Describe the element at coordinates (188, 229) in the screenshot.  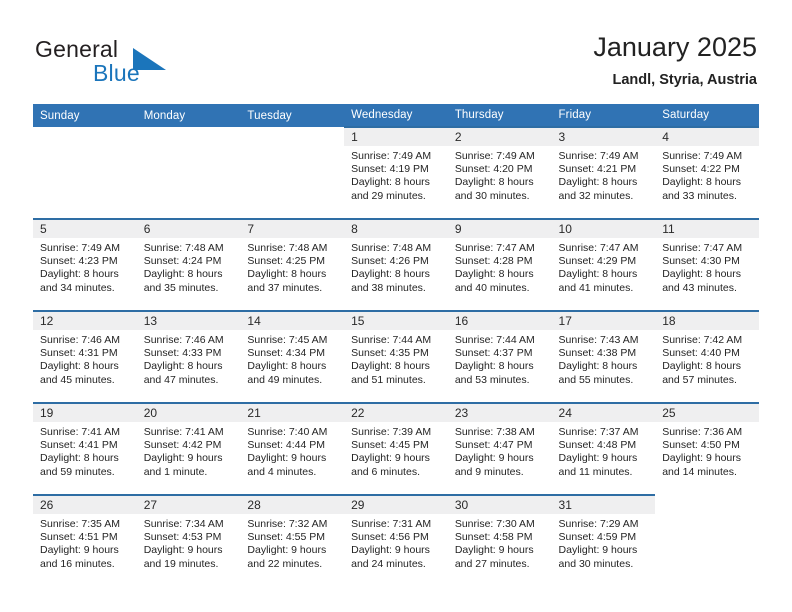
I see `day-number: 6` at that location.